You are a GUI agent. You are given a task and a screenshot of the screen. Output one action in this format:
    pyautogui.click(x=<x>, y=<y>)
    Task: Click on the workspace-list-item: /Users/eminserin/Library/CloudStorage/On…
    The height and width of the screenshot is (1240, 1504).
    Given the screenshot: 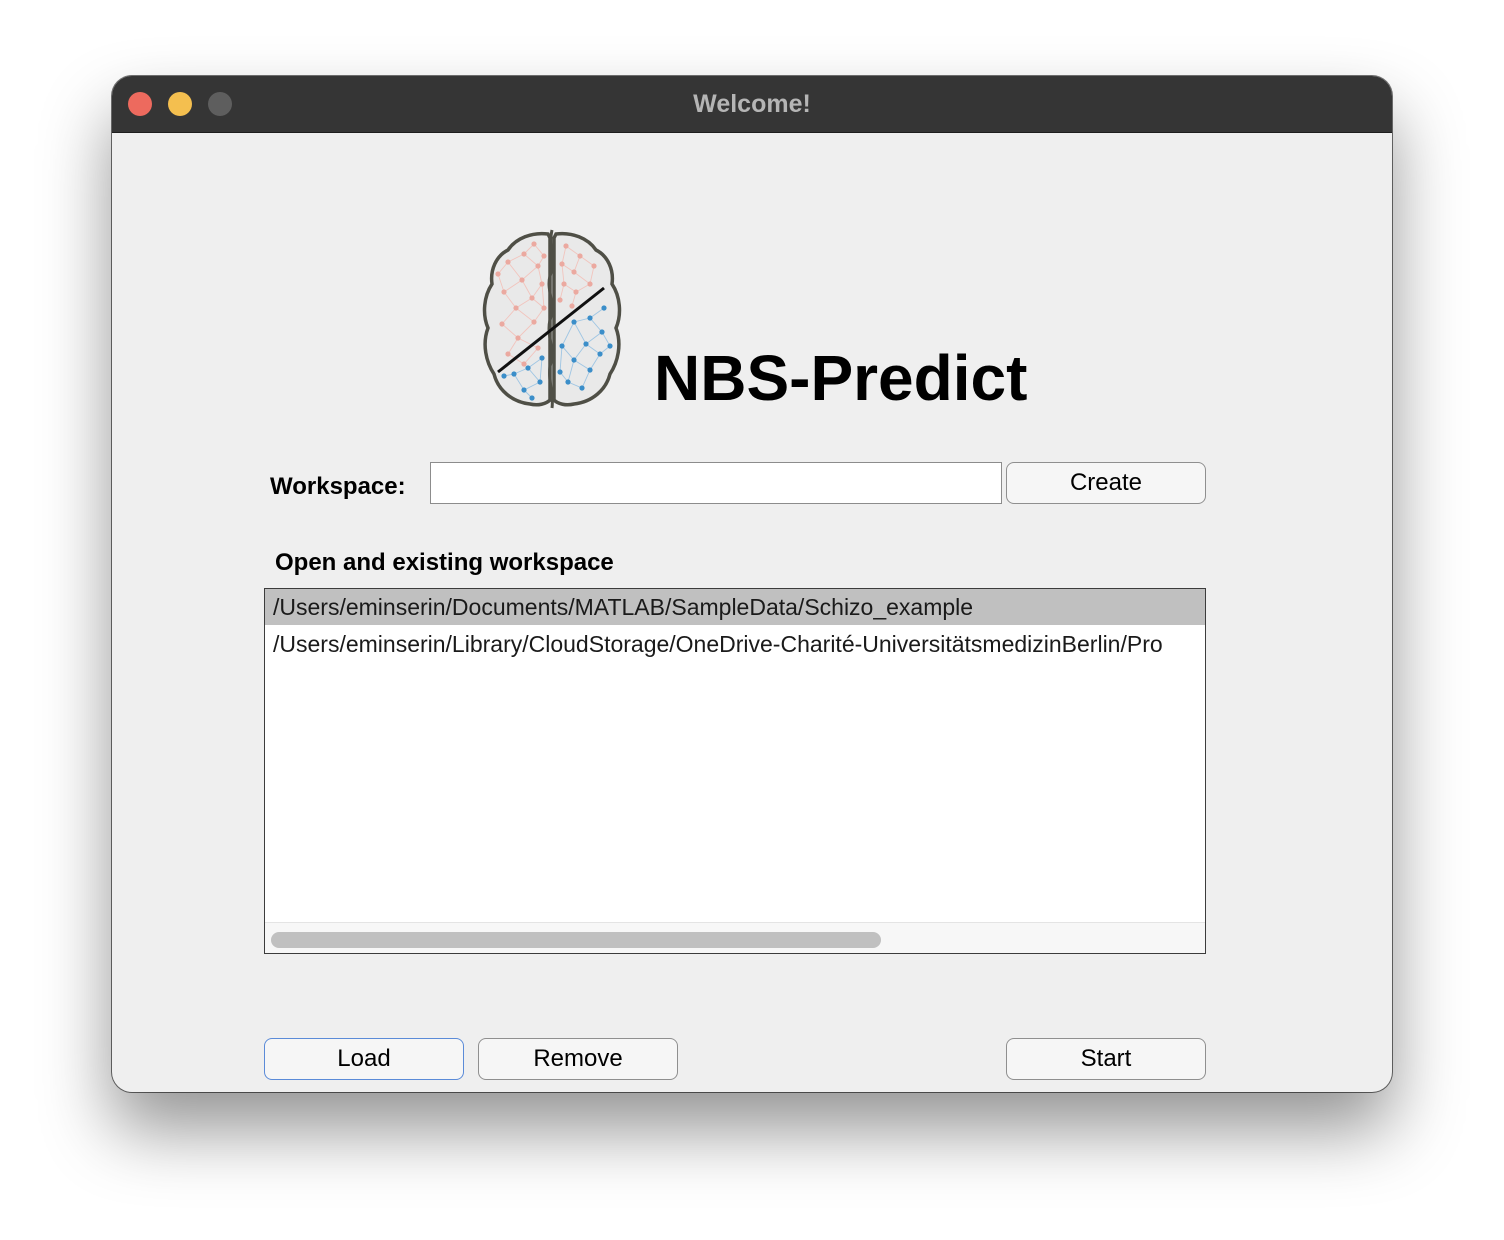 What is the action you would take?
    pyautogui.click(x=735, y=644)
    